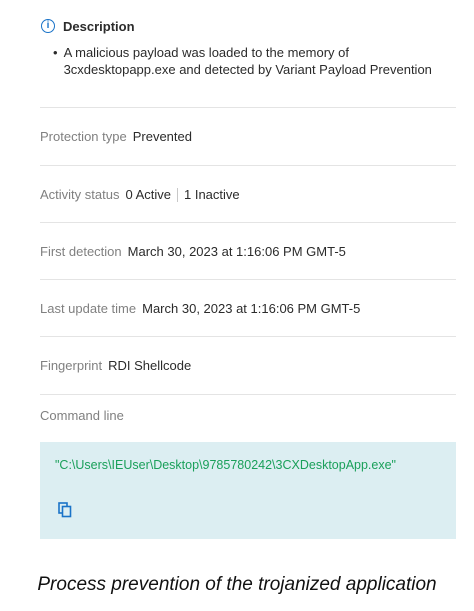 Image resolution: width=474 pixels, height=611 pixels. What do you see at coordinates (65, 510) in the screenshot?
I see `copy-icon` at bounding box center [65, 510].